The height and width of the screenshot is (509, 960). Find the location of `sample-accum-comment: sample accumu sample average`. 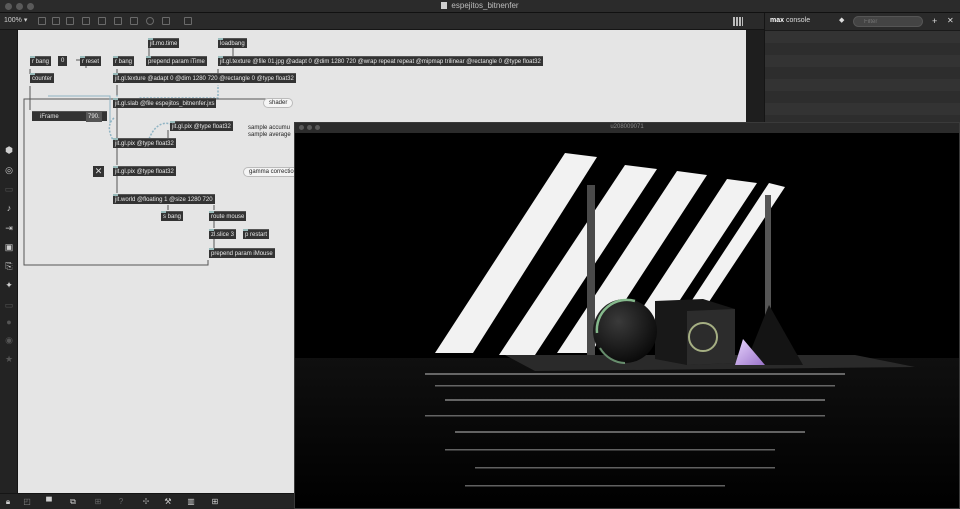

sample-accum-comment: sample accumu sample average is located at coordinates (269, 132).